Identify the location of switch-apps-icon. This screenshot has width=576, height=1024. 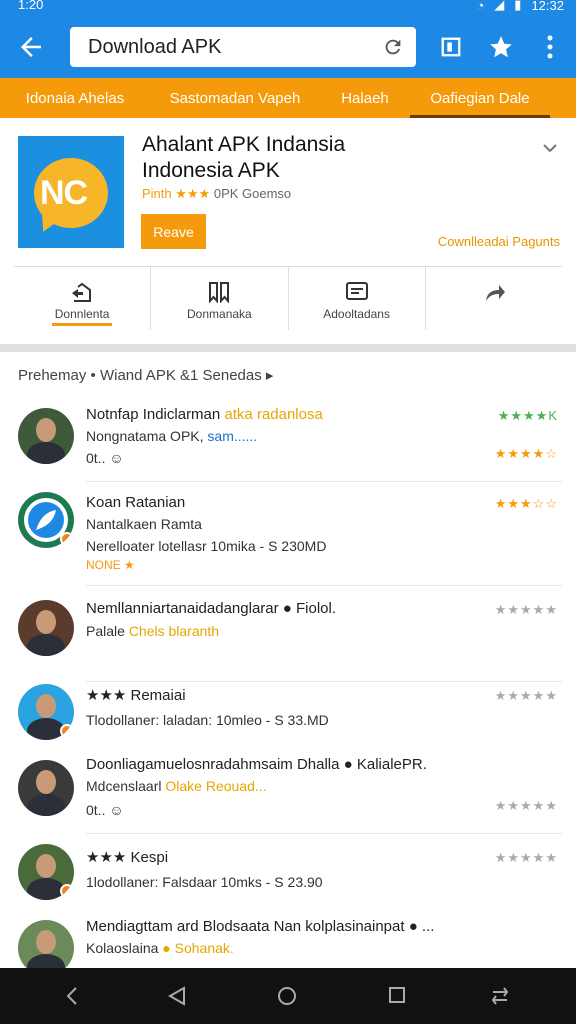
(500, 996).